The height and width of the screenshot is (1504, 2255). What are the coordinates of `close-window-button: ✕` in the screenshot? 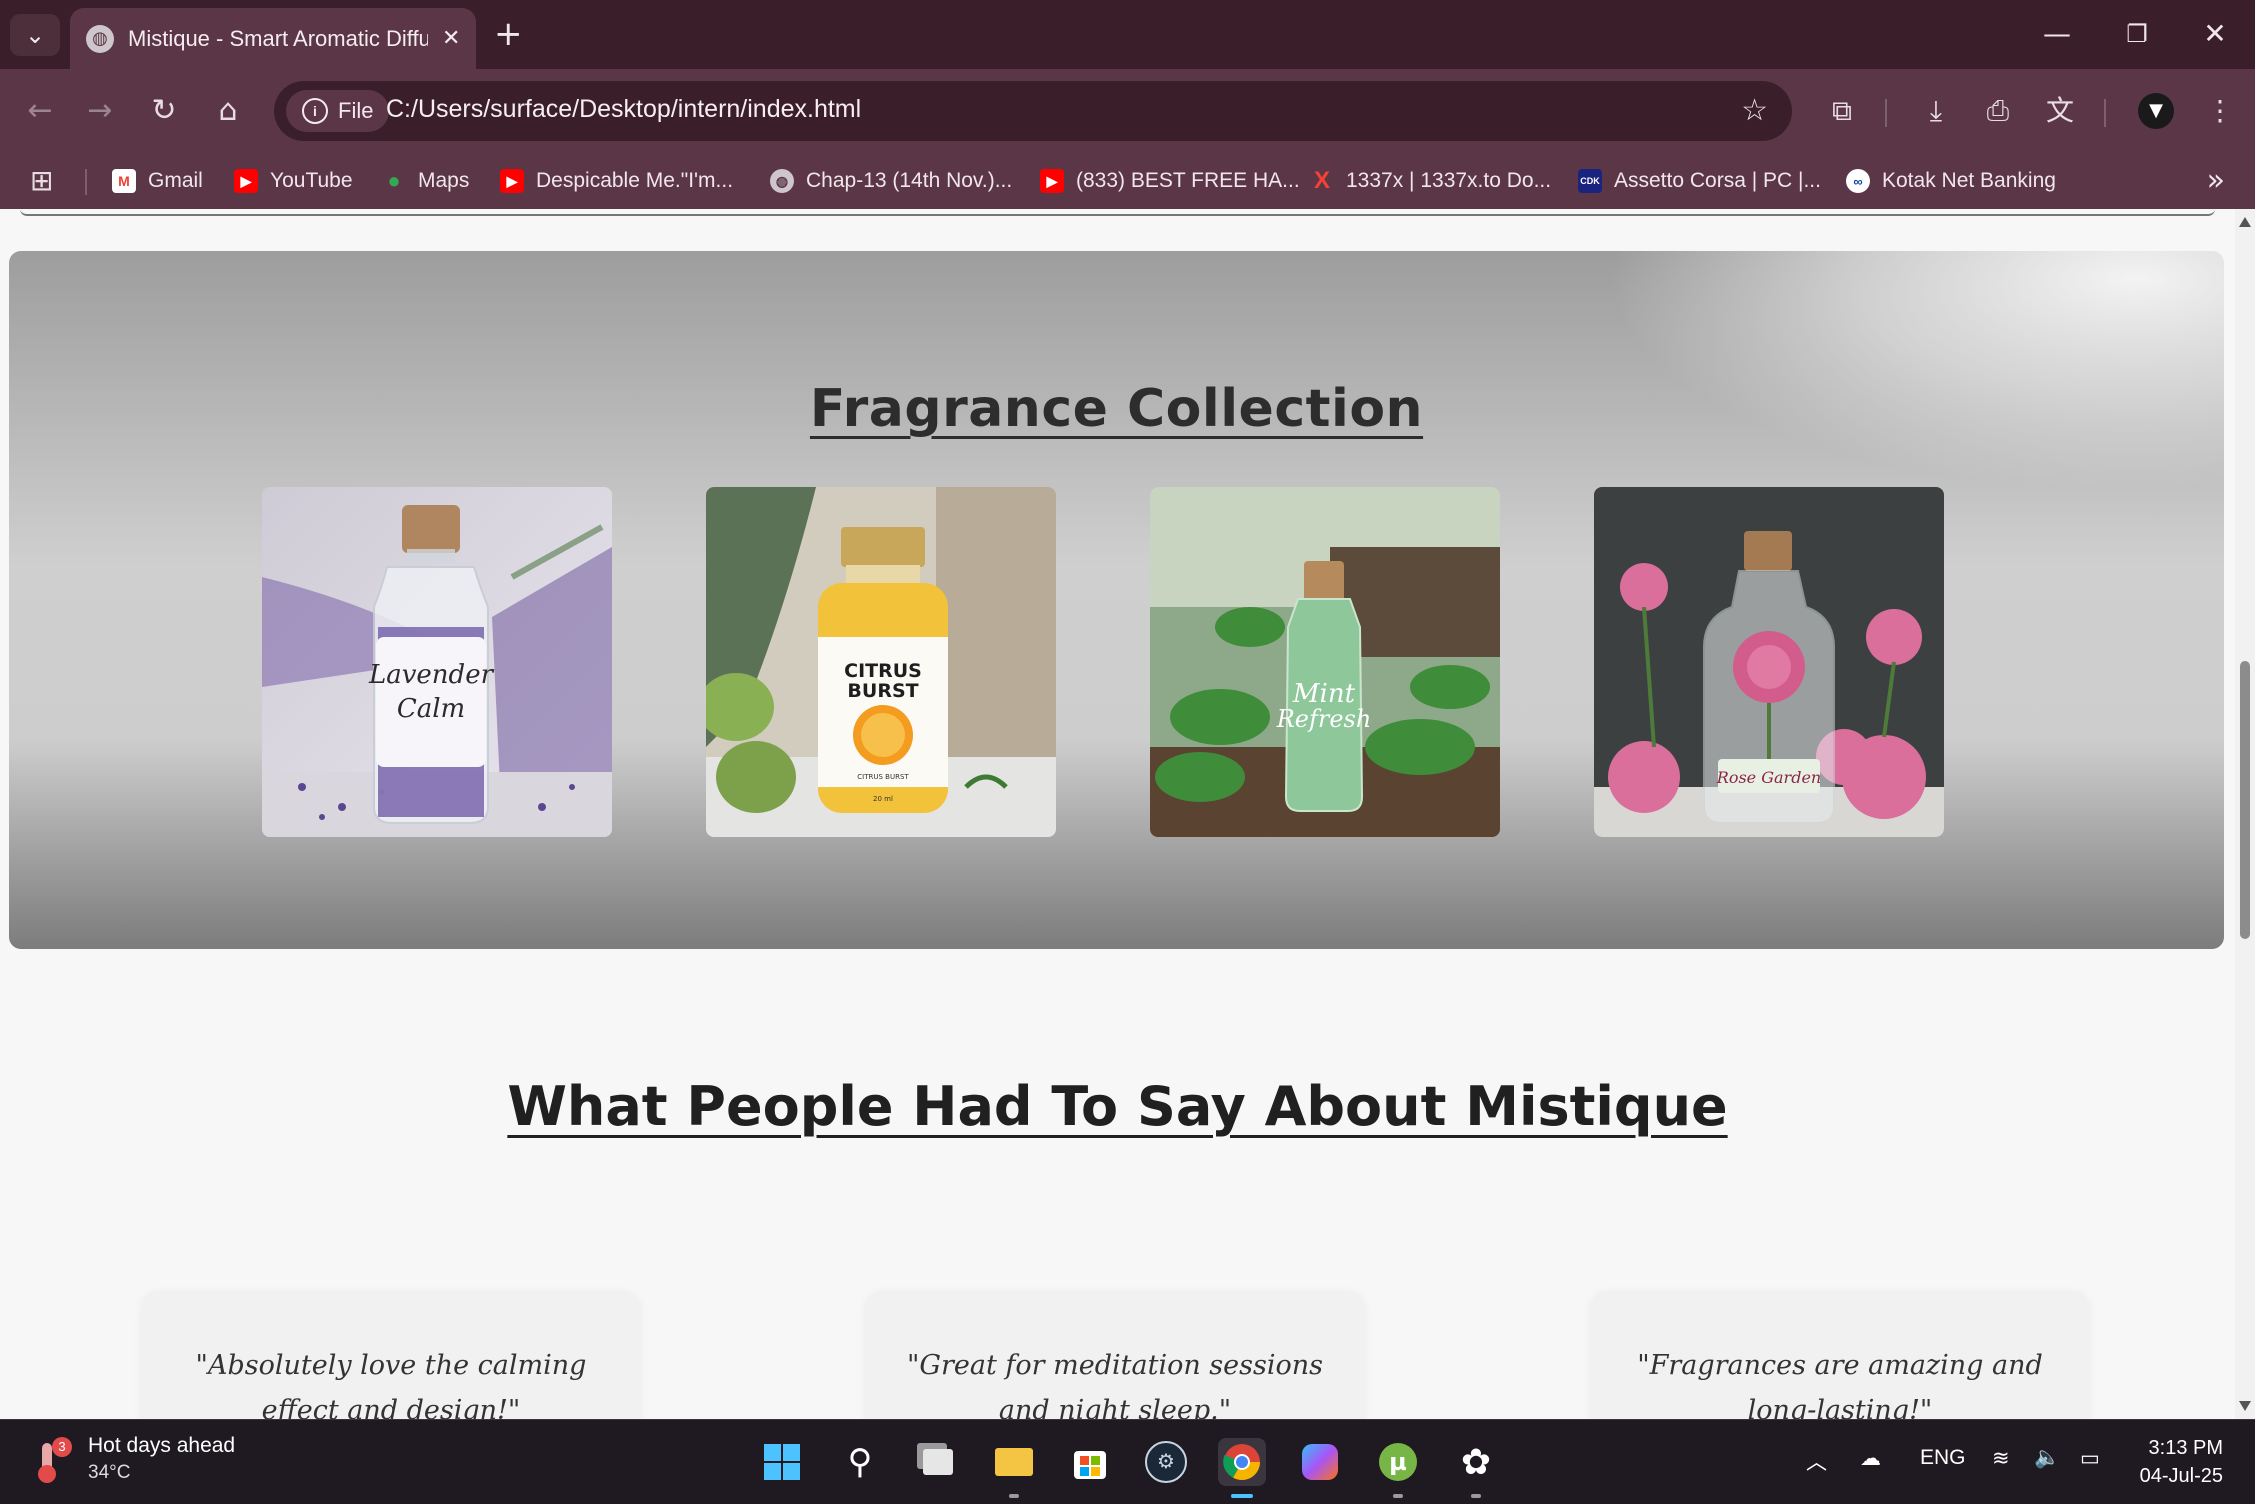 It's located at (2215, 34).